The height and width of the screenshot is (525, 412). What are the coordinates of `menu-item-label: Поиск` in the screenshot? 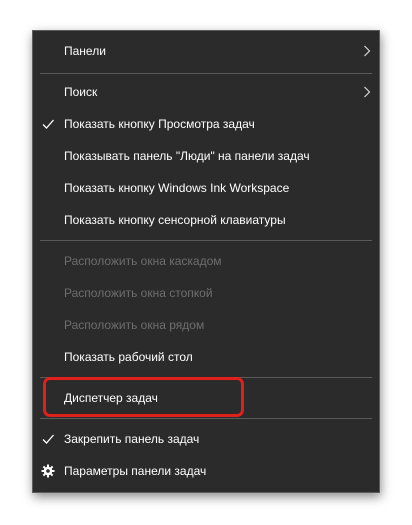 It's located at (81, 92).